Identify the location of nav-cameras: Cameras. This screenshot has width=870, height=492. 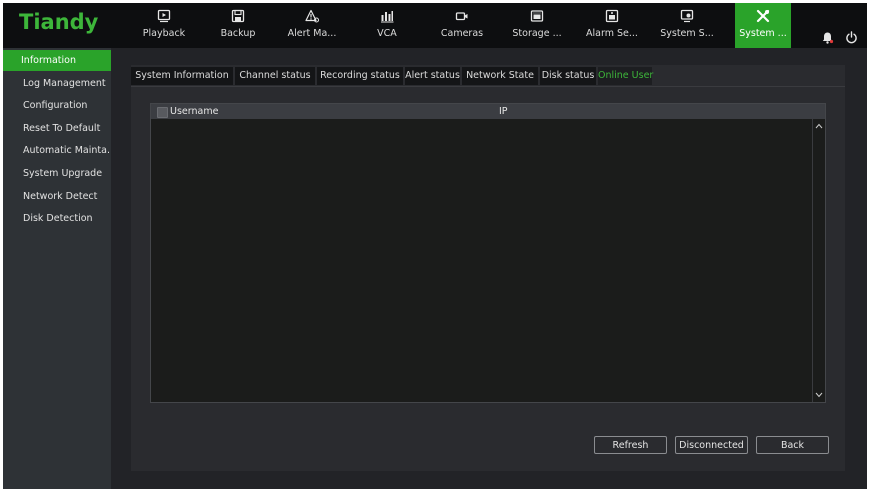
(462, 25).